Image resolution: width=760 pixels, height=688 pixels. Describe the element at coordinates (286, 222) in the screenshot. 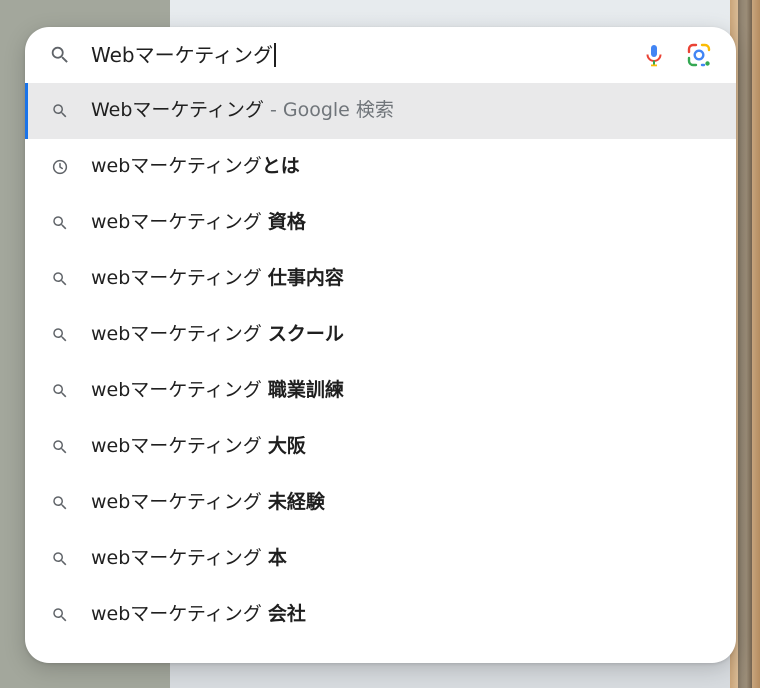

I see `suggestion-completion: 資格` at that location.